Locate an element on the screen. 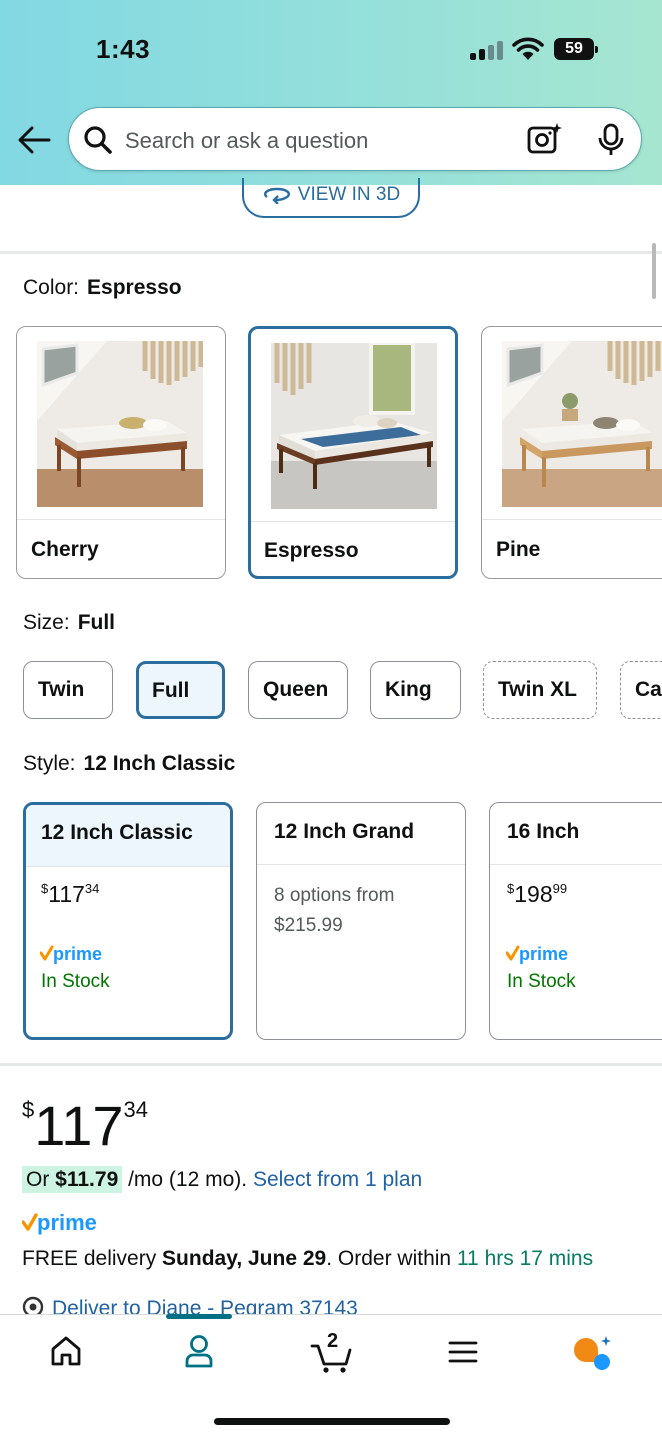  scrollbar is located at coordinates (654, 271).